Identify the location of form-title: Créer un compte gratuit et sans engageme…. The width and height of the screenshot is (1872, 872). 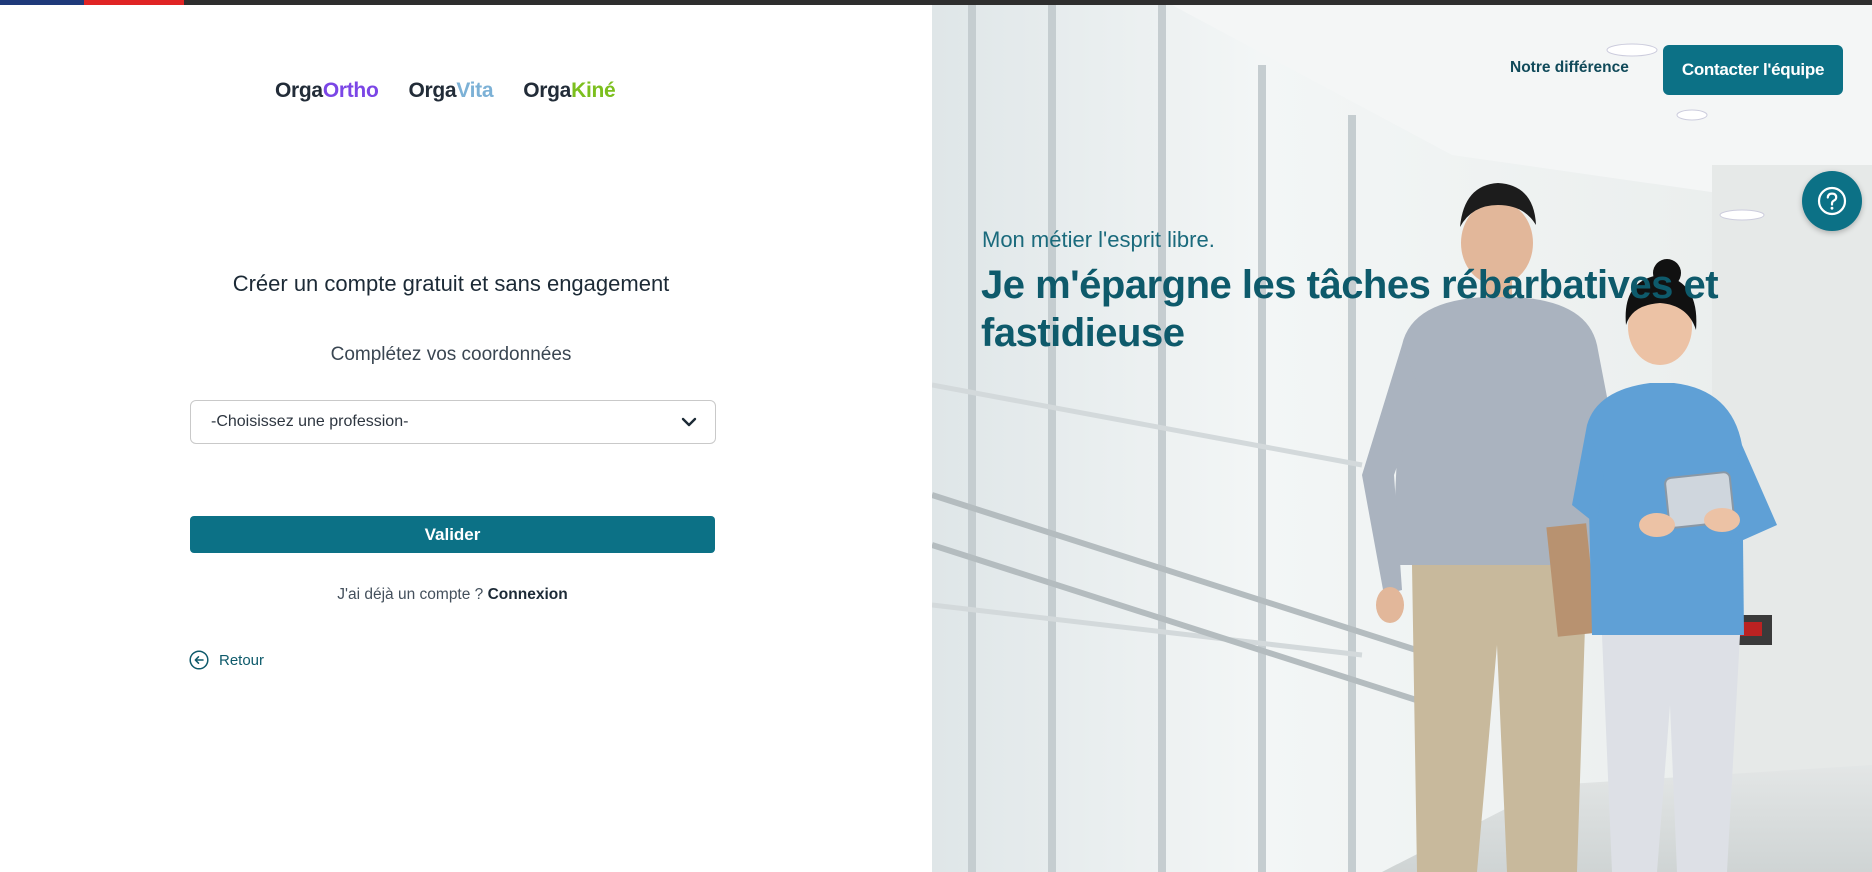
(451, 283).